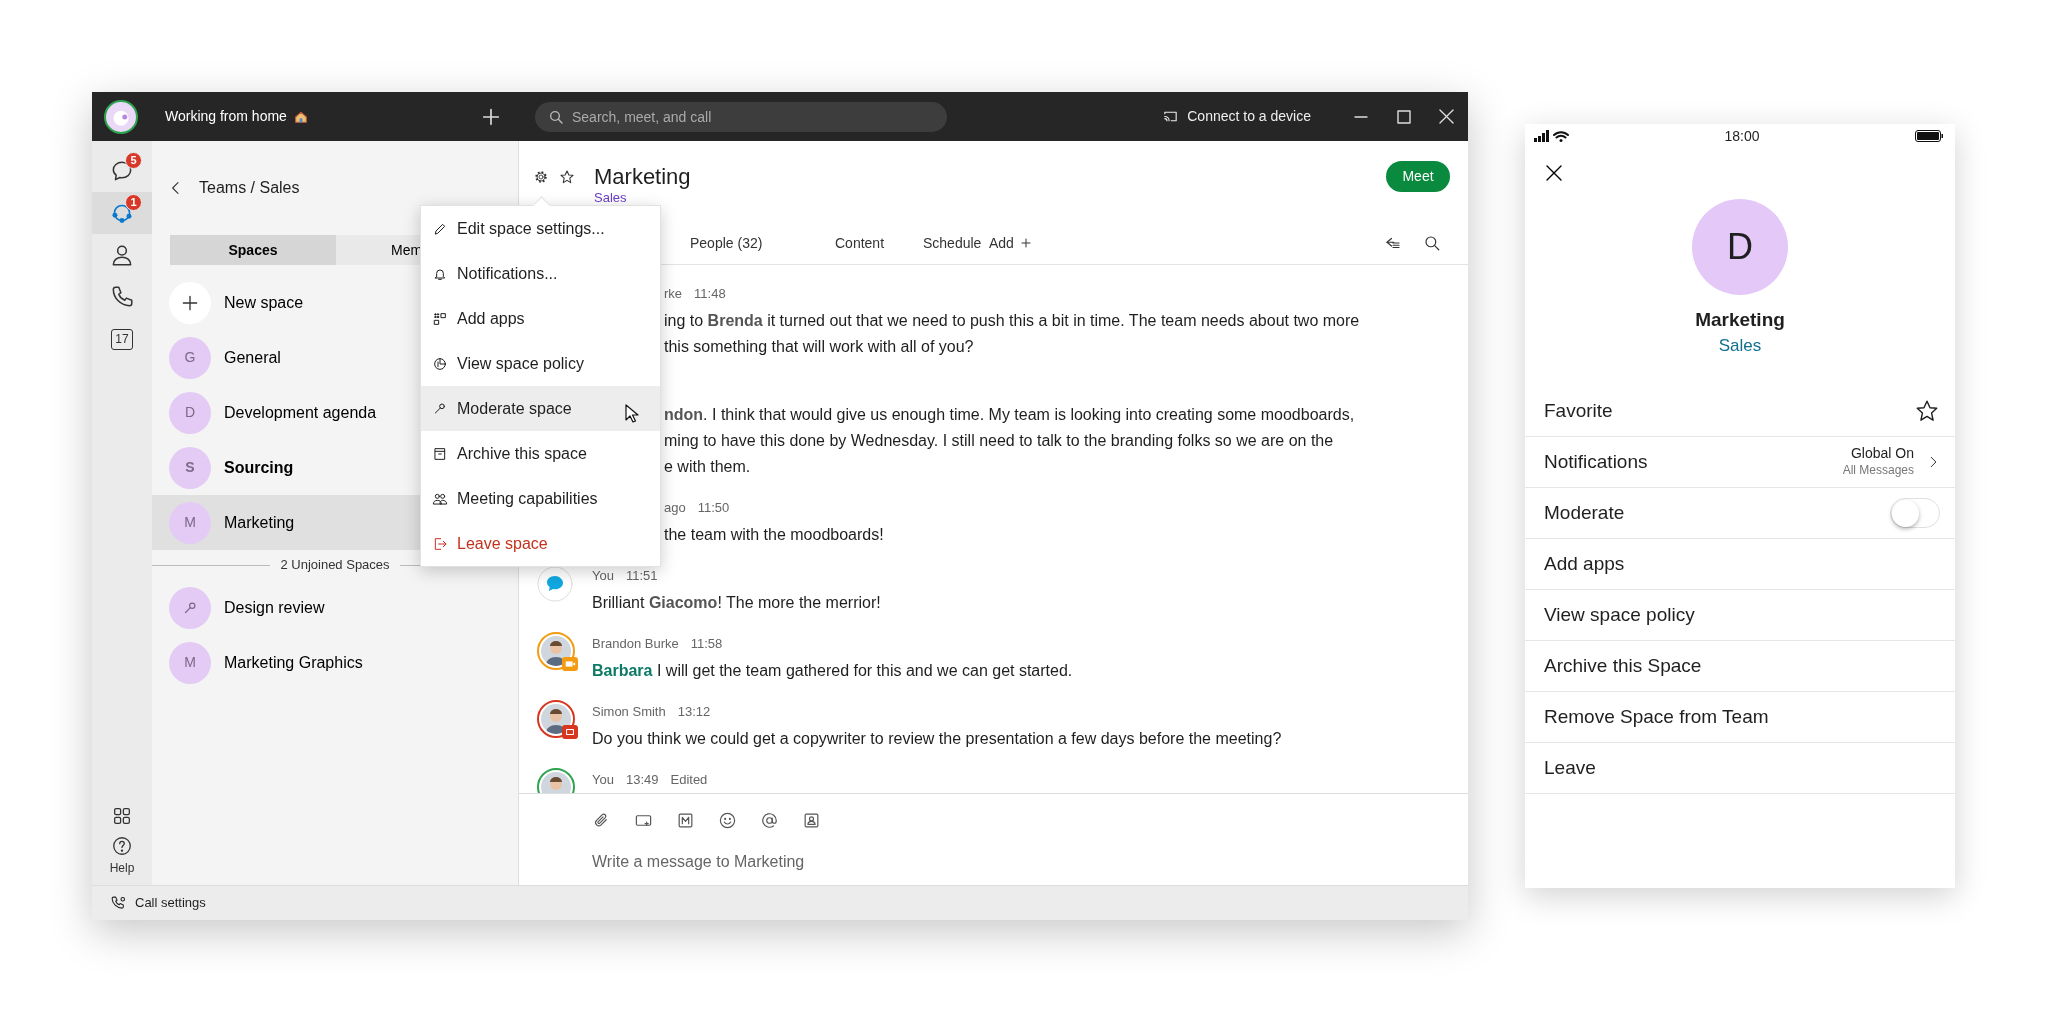 The width and height of the screenshot is (2048, 1033). Describe the element at coordinates (335, 565) in the screenshot. I see `section-label: 2 Unjoined Spaces` at that location.